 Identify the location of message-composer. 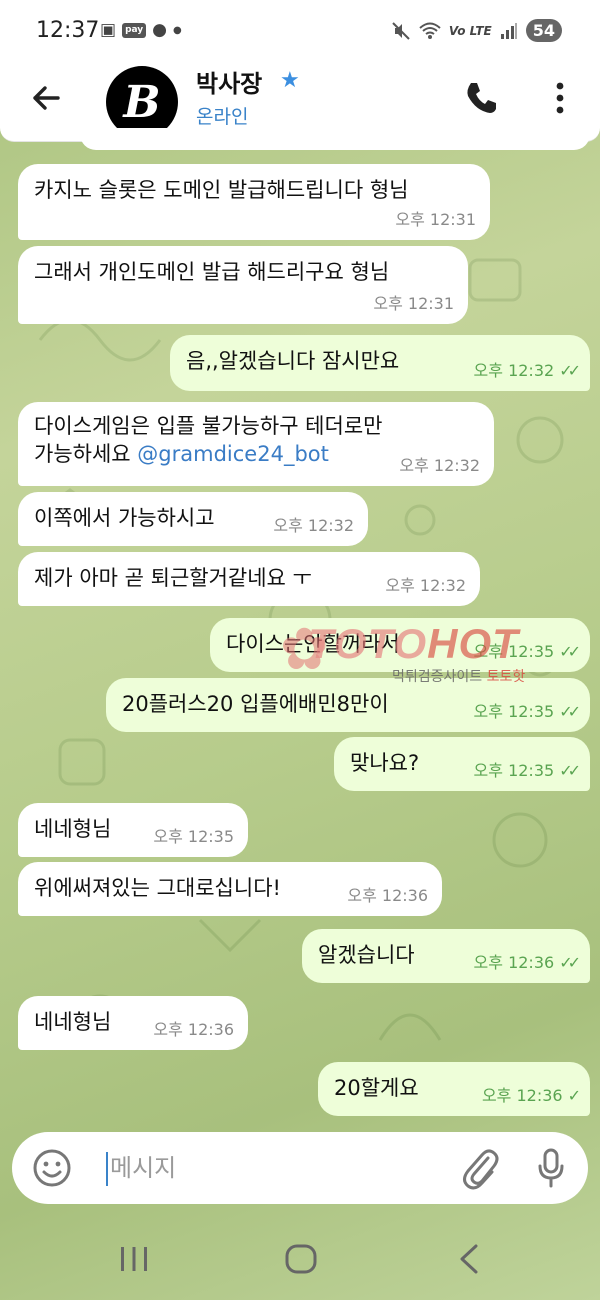
(300, 1168).